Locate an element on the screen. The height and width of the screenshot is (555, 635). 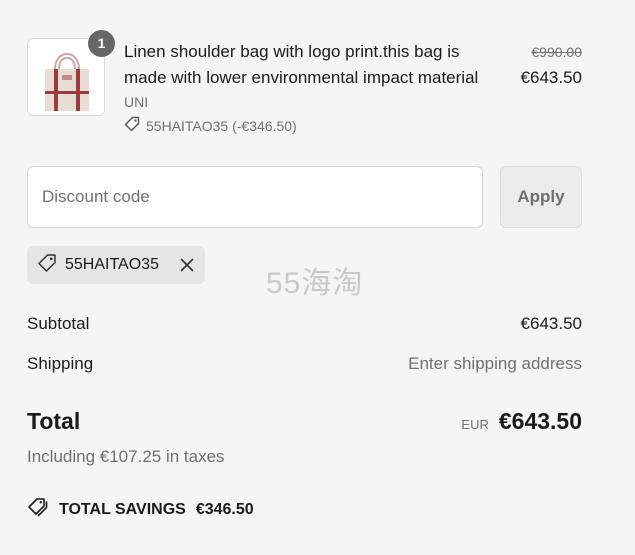
remove-discount-icon is located at coordinates (187, 265).